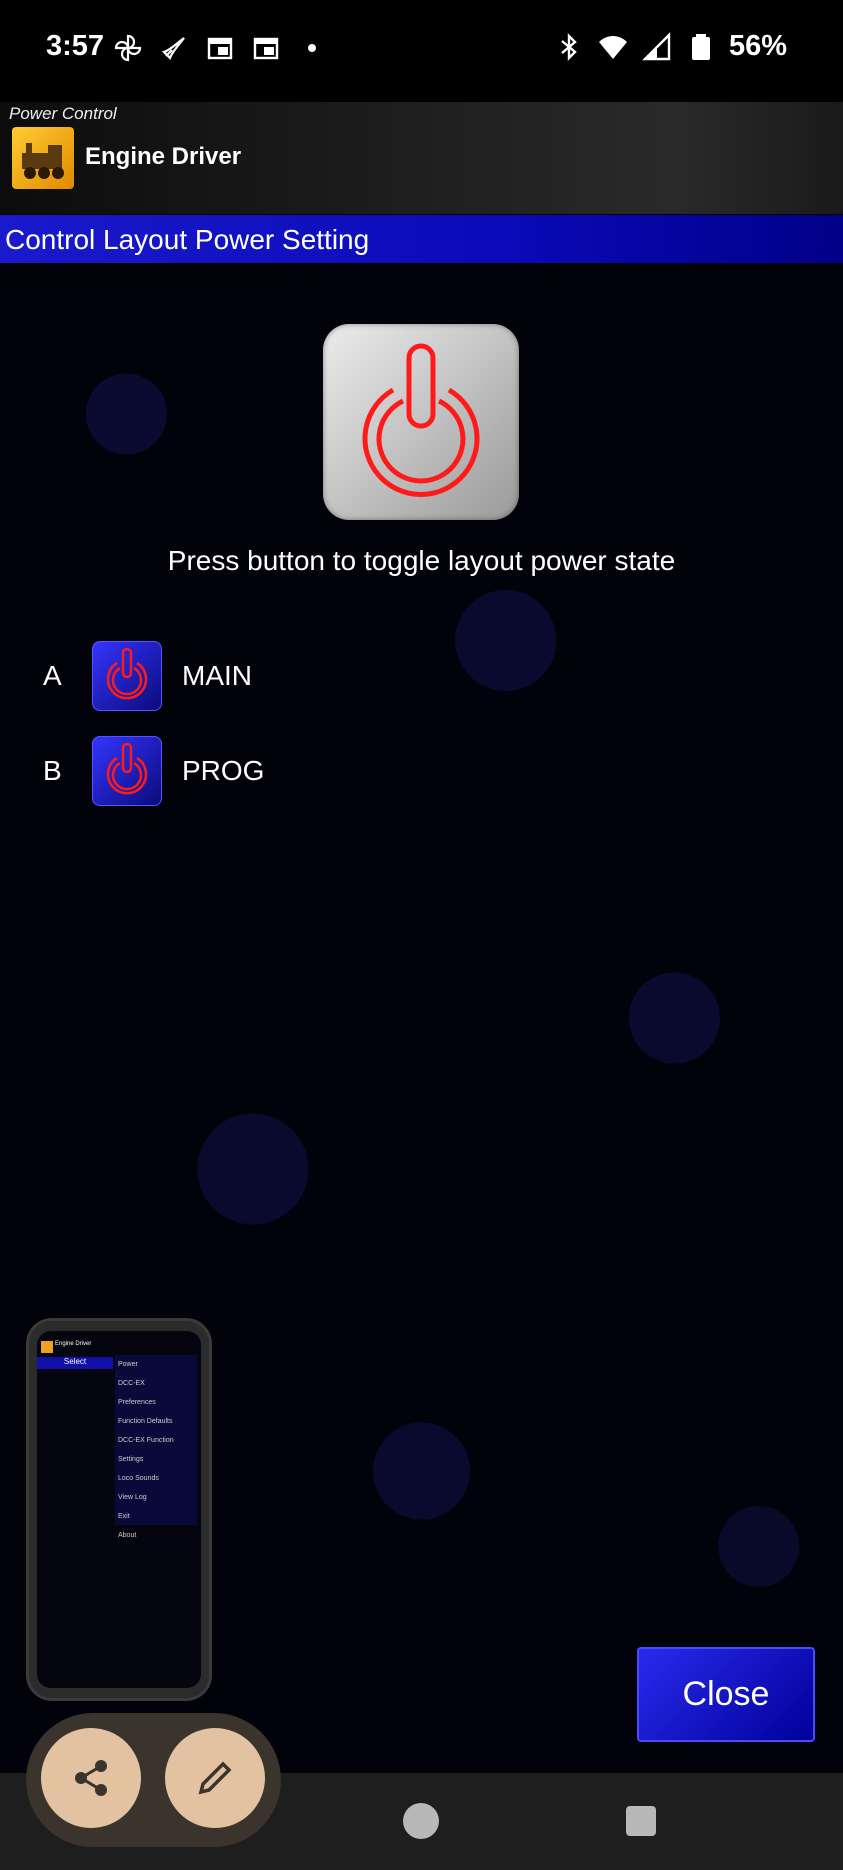 This screenshot has height=1870, width=843. I want to click on thumbnail-menu-item: Loco Sounds, so click(138, 1478).